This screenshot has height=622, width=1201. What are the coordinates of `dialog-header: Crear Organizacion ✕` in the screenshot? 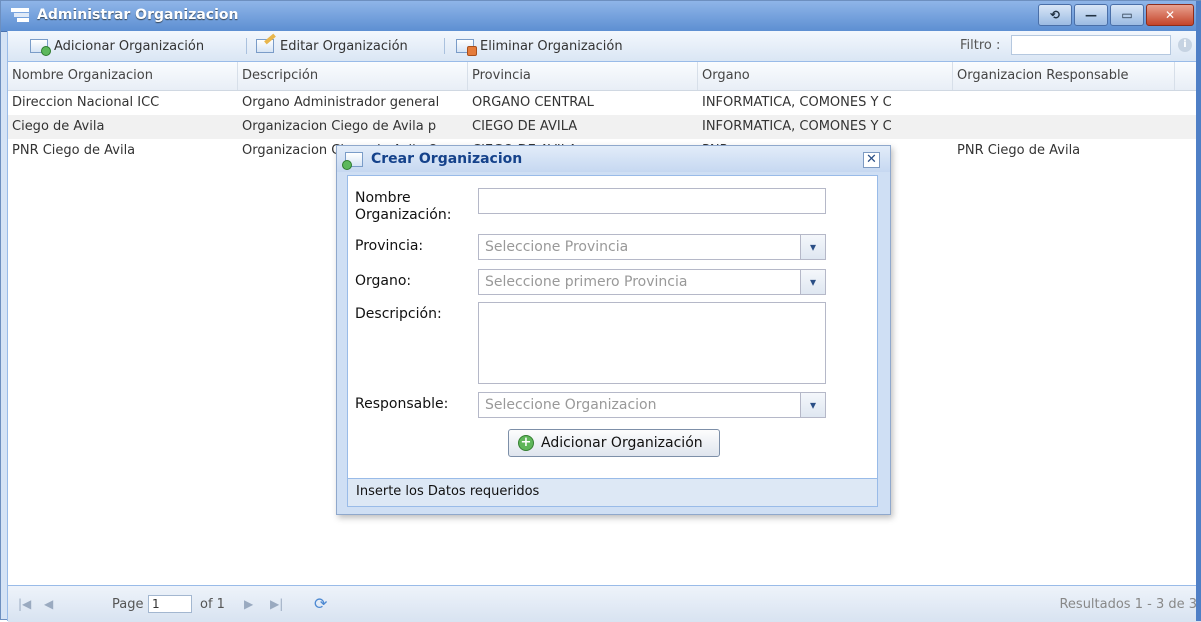 It's located at (613, 159).